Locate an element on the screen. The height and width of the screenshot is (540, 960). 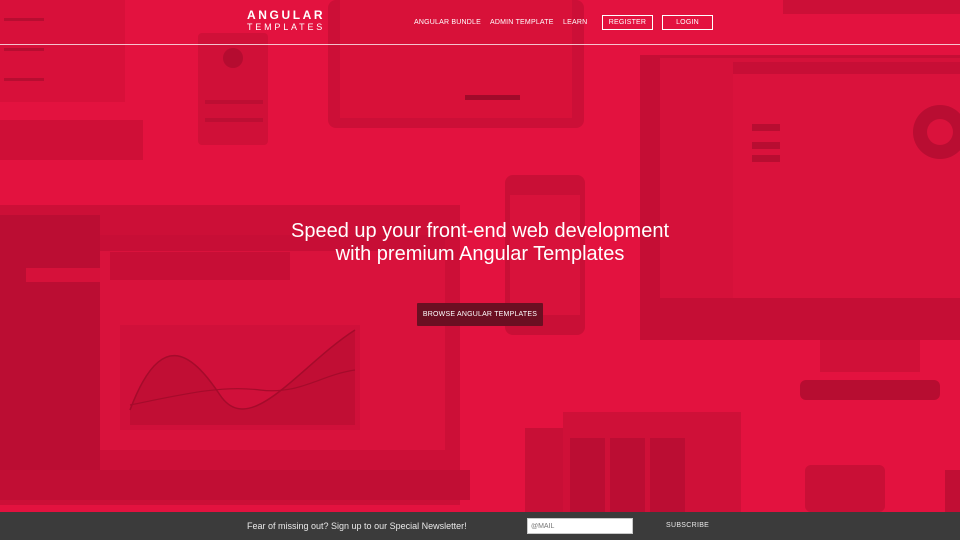
mockup-phone-top is located at coordinates (233, 89).